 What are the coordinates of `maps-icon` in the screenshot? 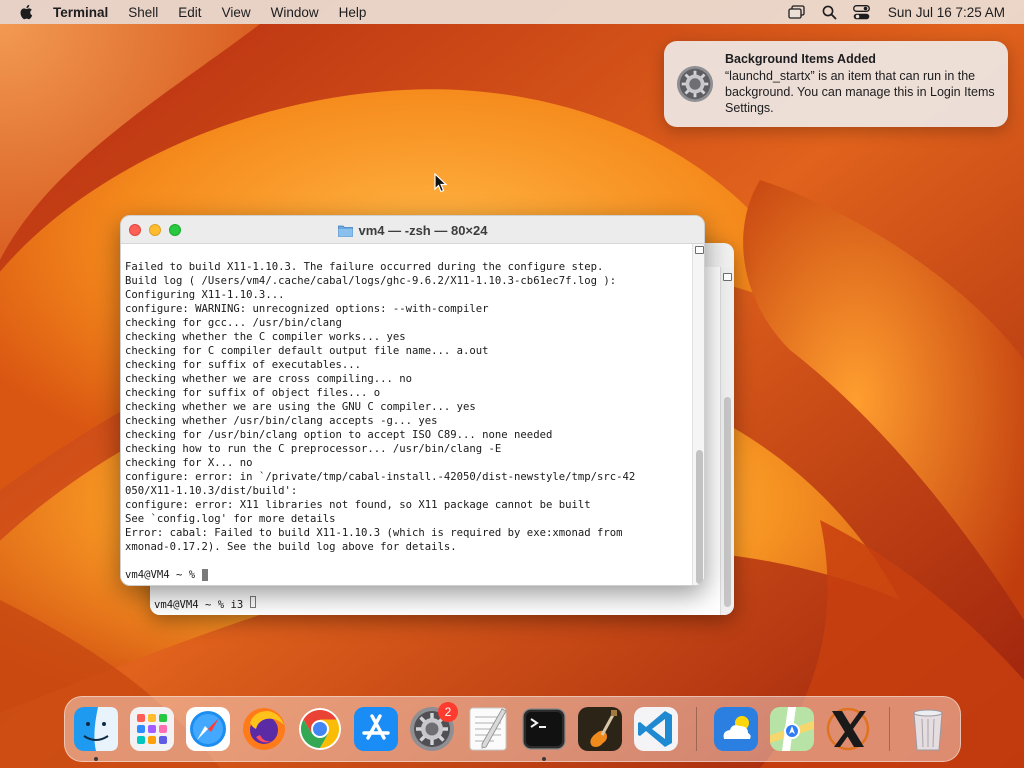 It's located at (792, 729).